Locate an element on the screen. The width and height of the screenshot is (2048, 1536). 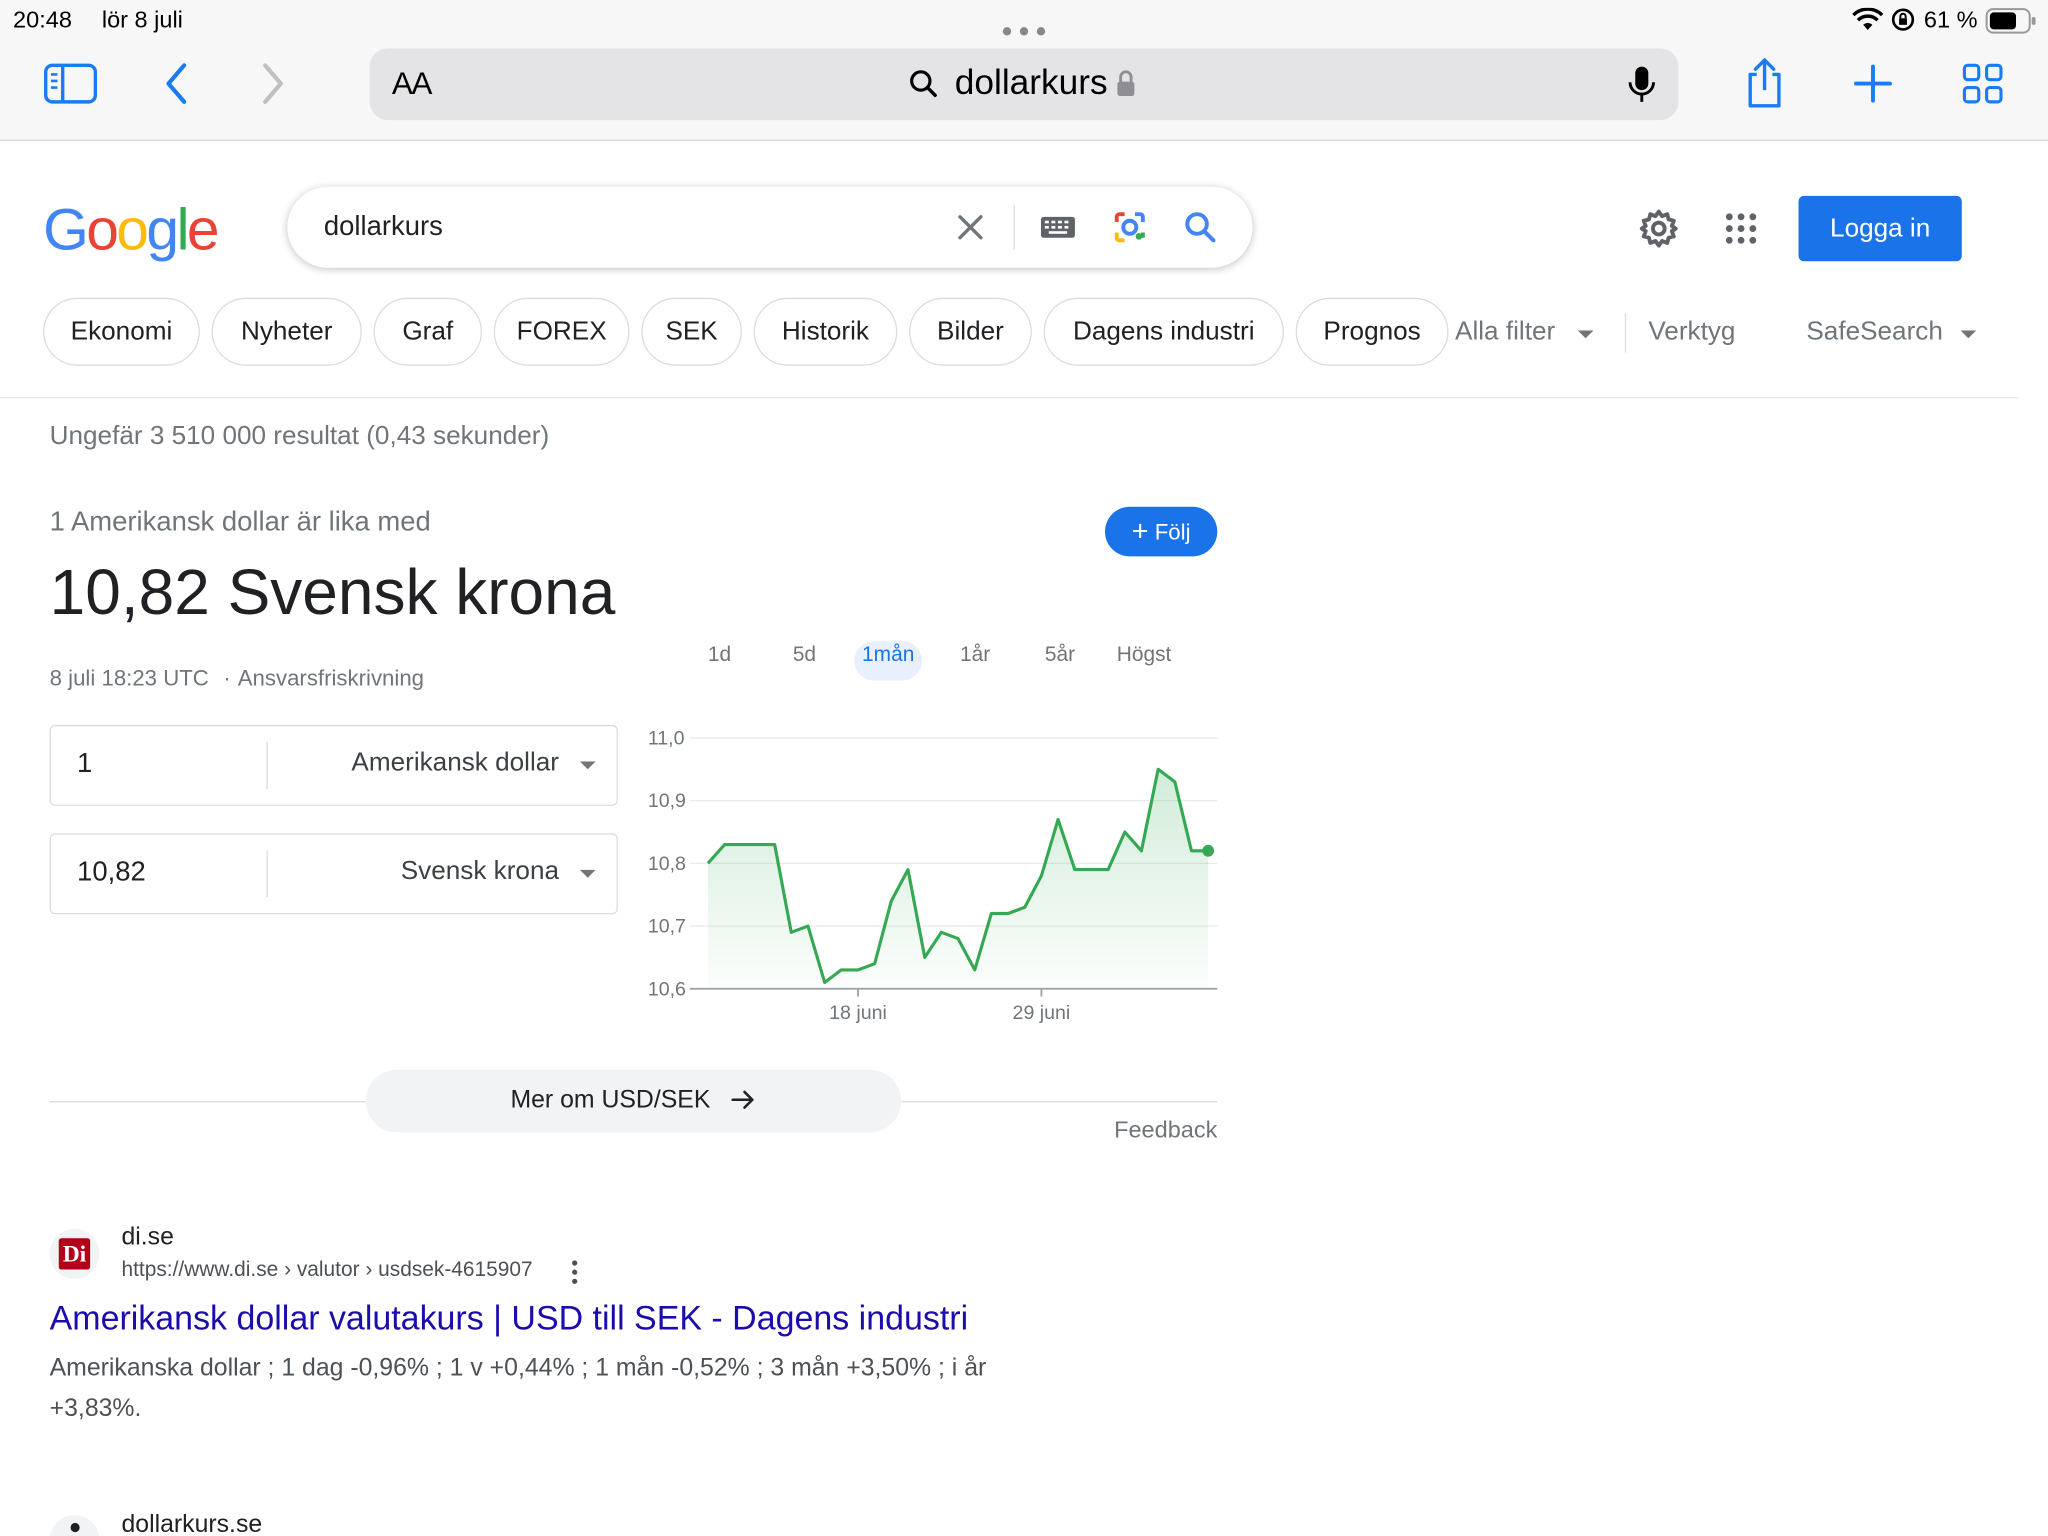
battery-icon is located at coordinates (2011, 24).